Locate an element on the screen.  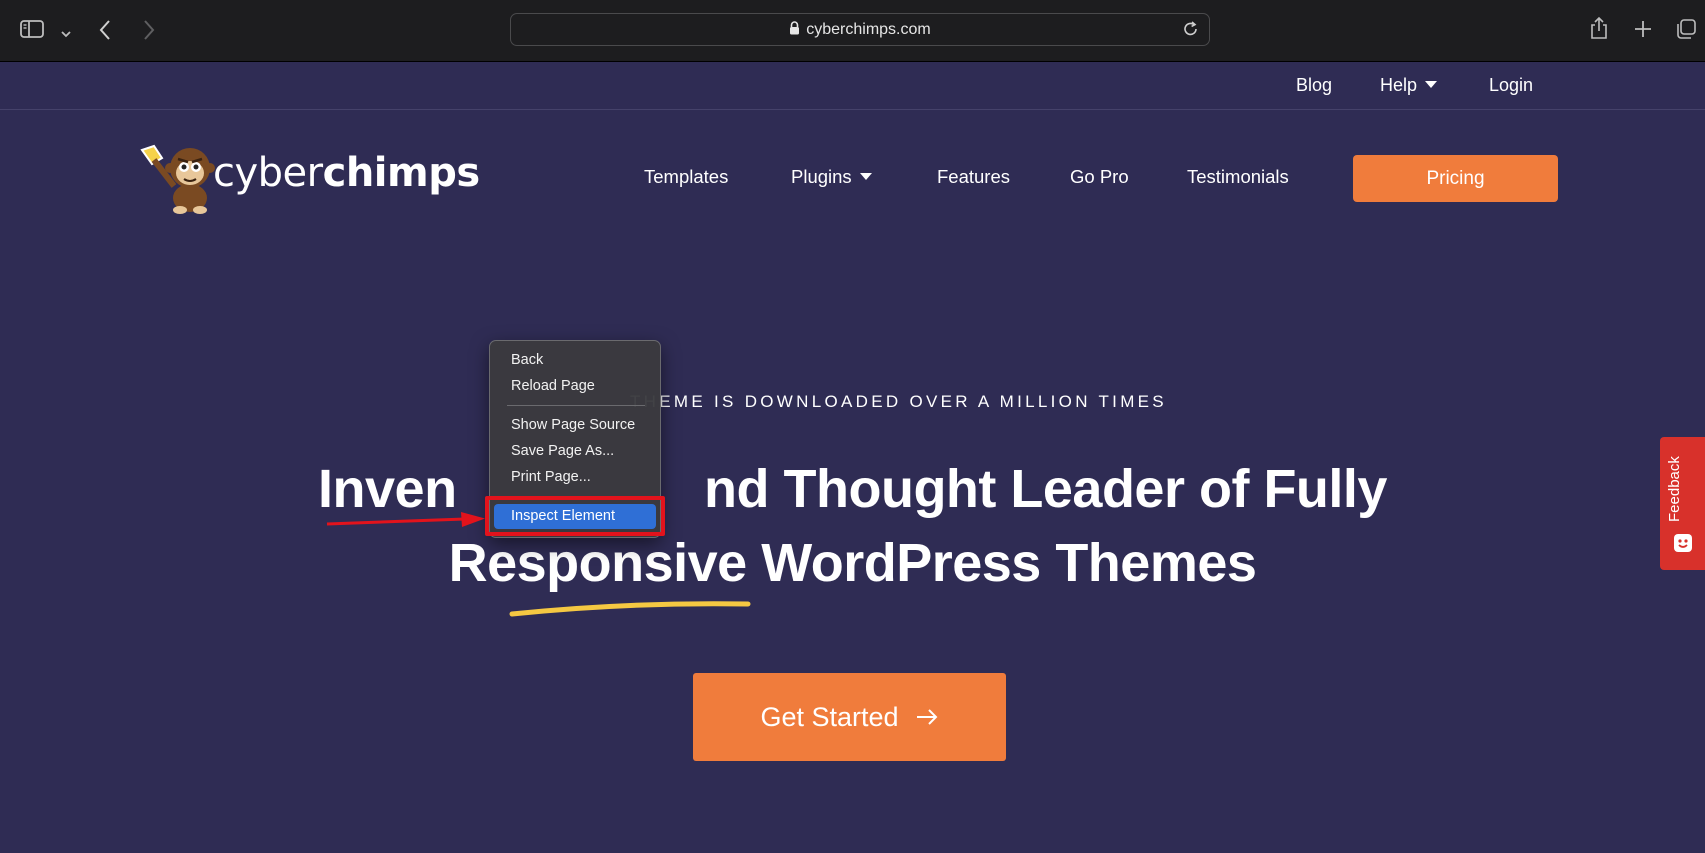
nav-help: Help is located at coordinates (1409, 85).